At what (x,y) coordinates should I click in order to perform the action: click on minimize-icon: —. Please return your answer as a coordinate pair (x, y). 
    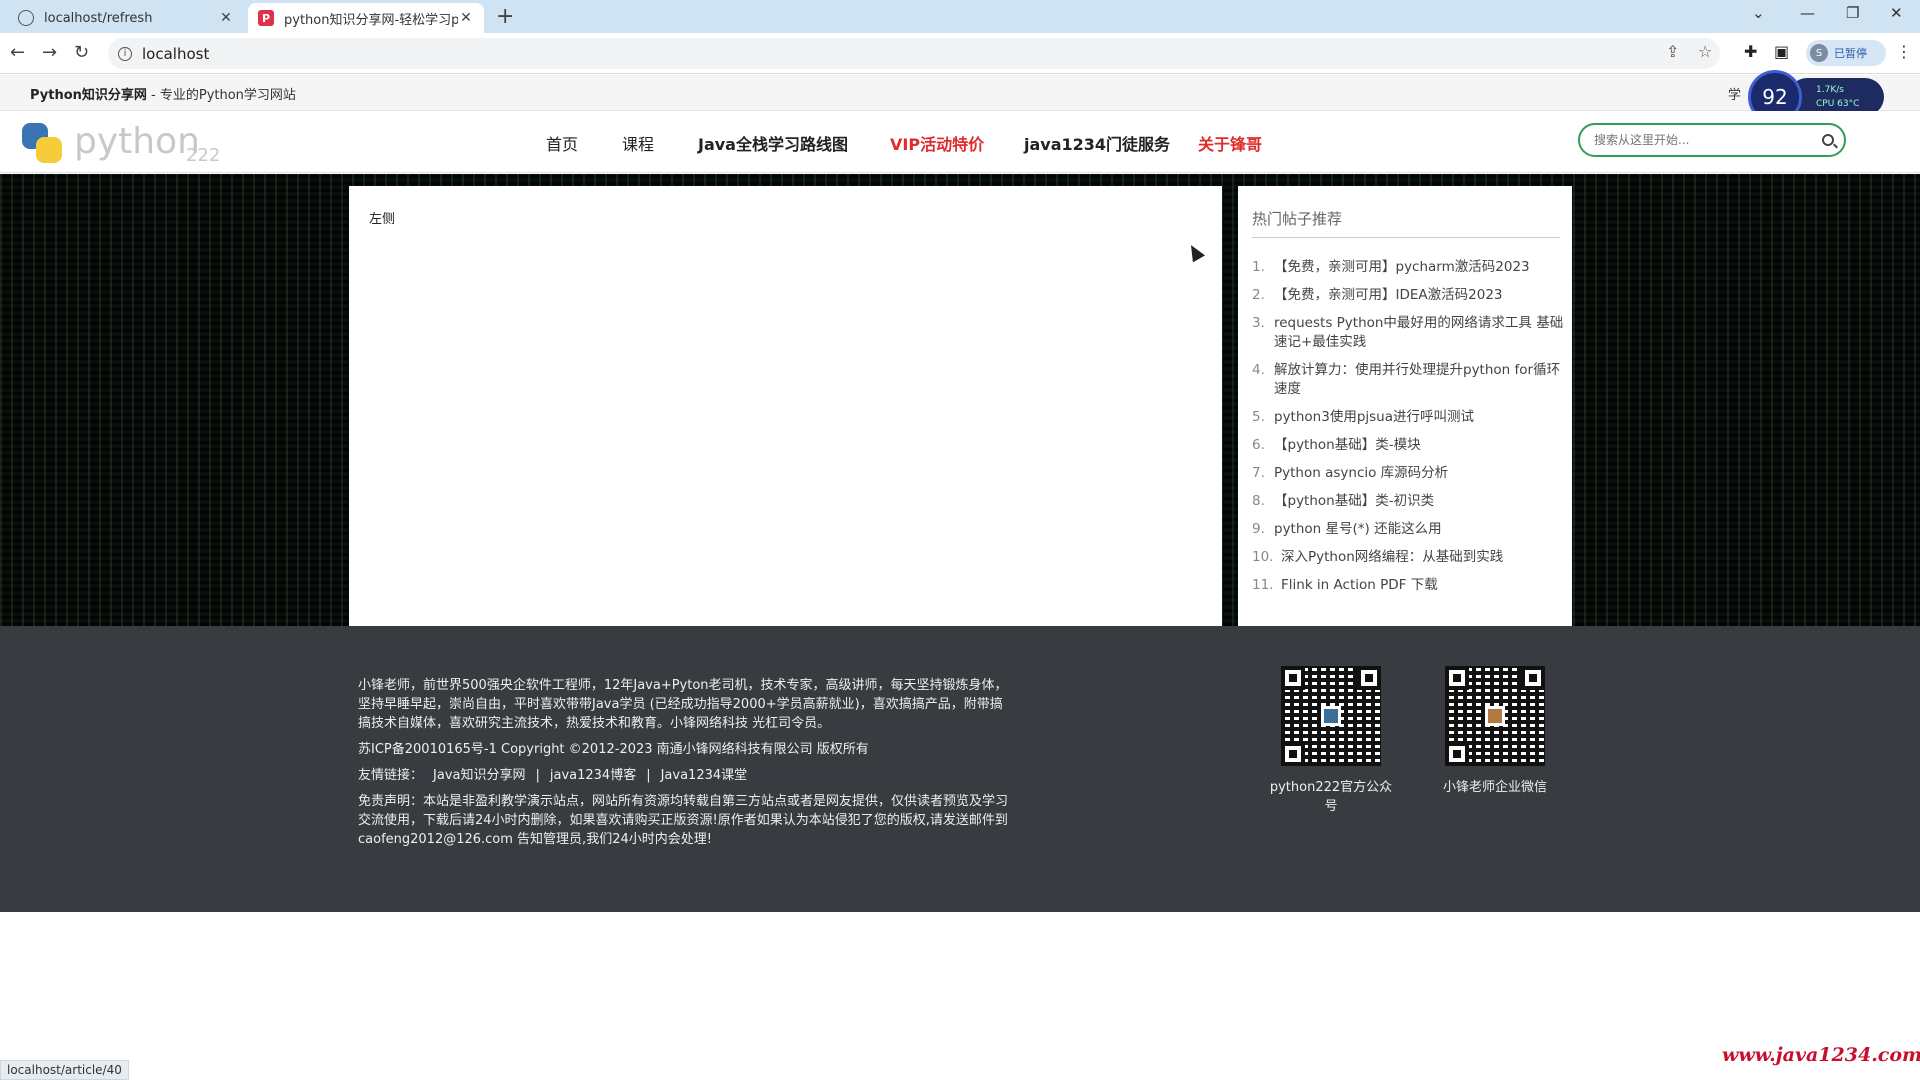
    Looking at the image, I should click on (1807, 13).